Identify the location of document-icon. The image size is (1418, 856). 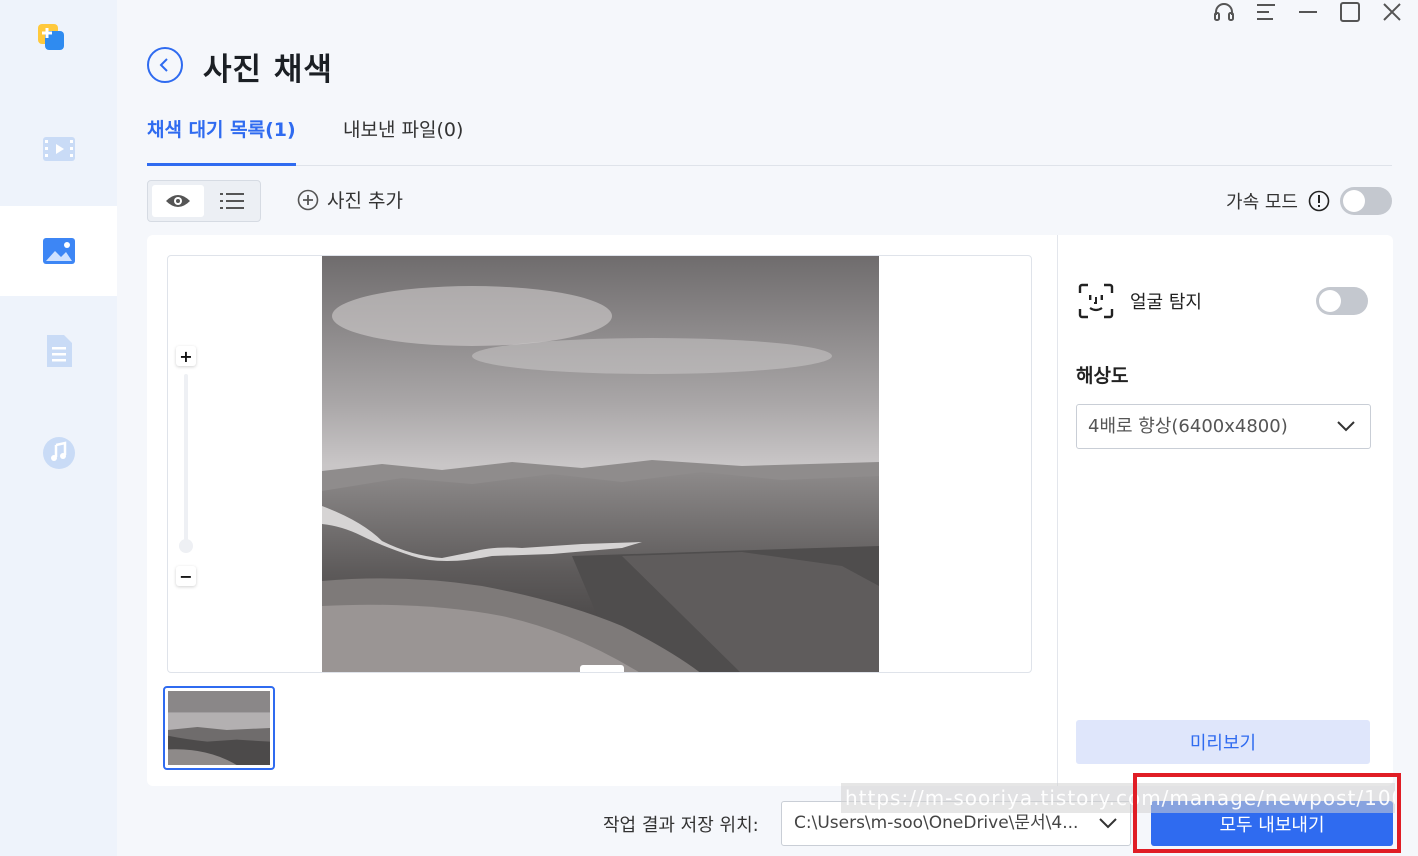
(59, 351).